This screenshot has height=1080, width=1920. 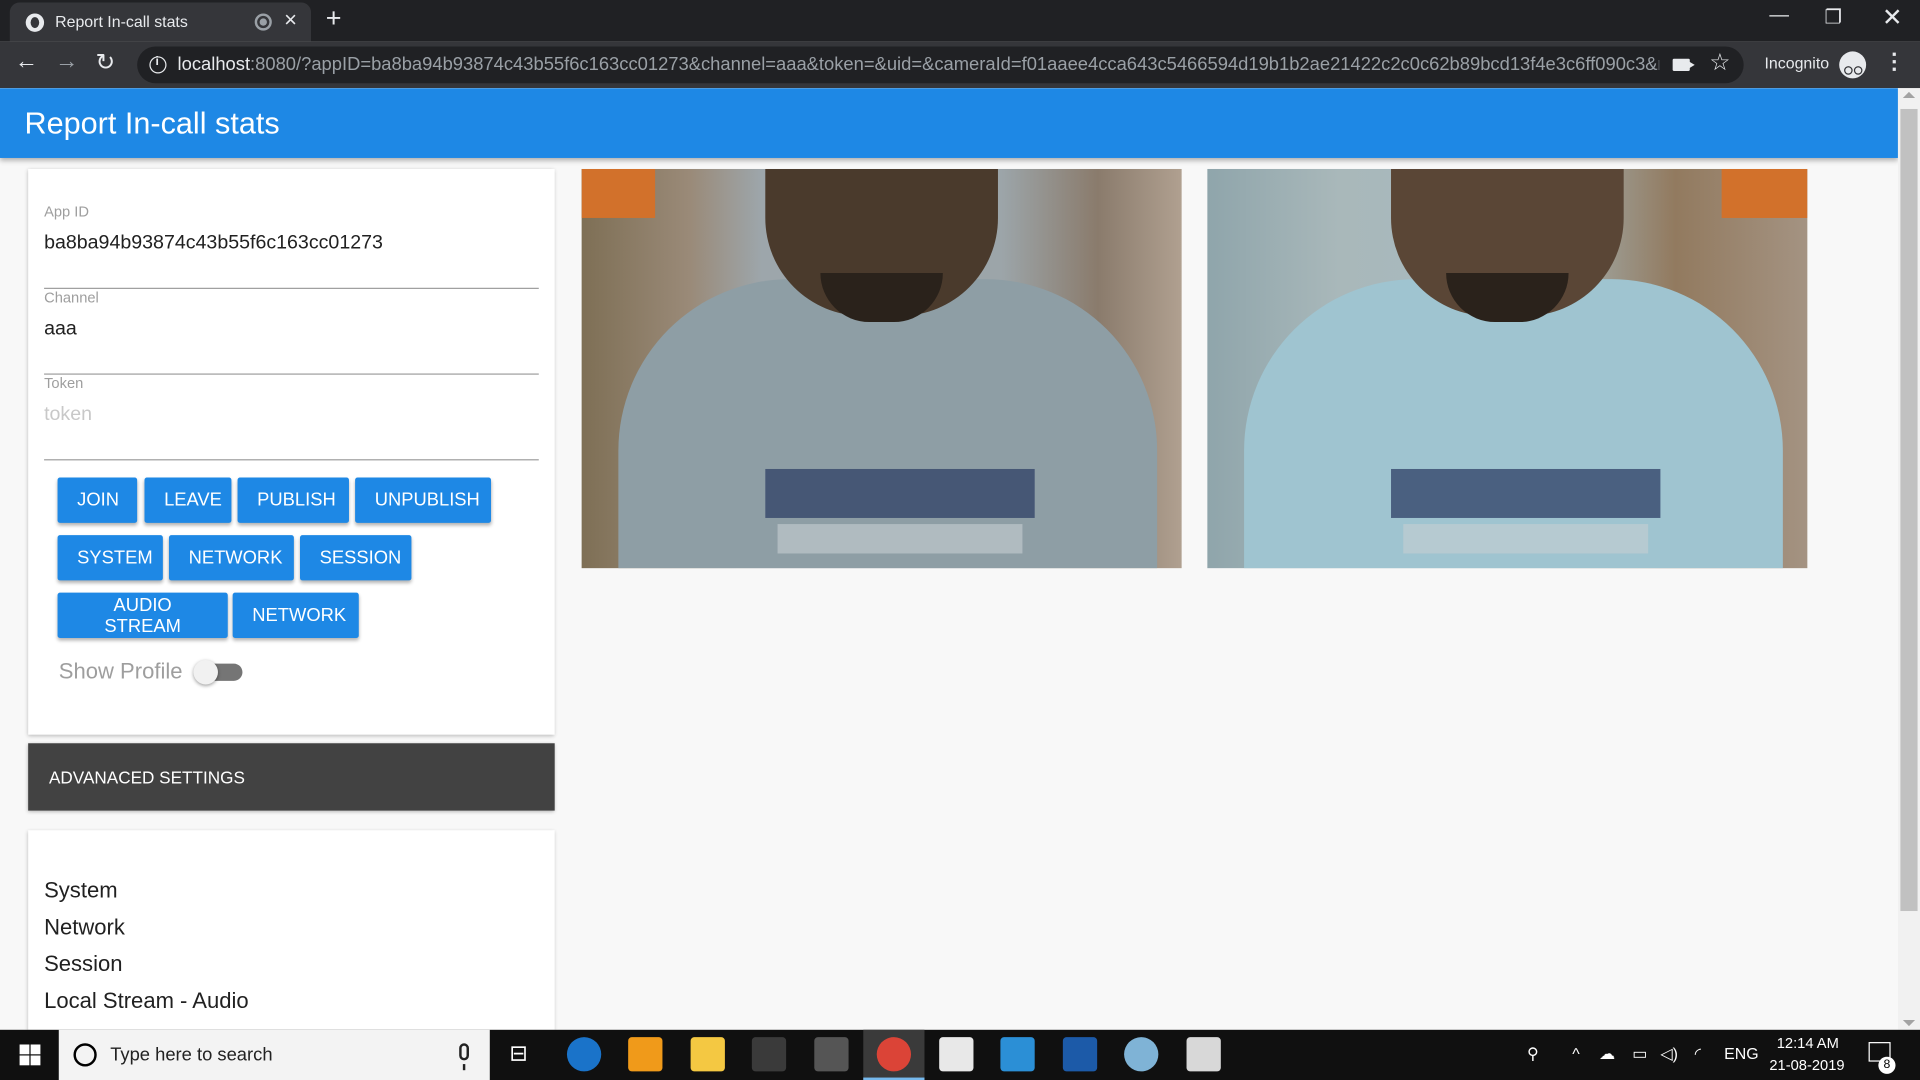 What do you see at coordinates (83, 963) in the screenshot?
I see `stats-item-session: Session` at bounding box center [83, 963].